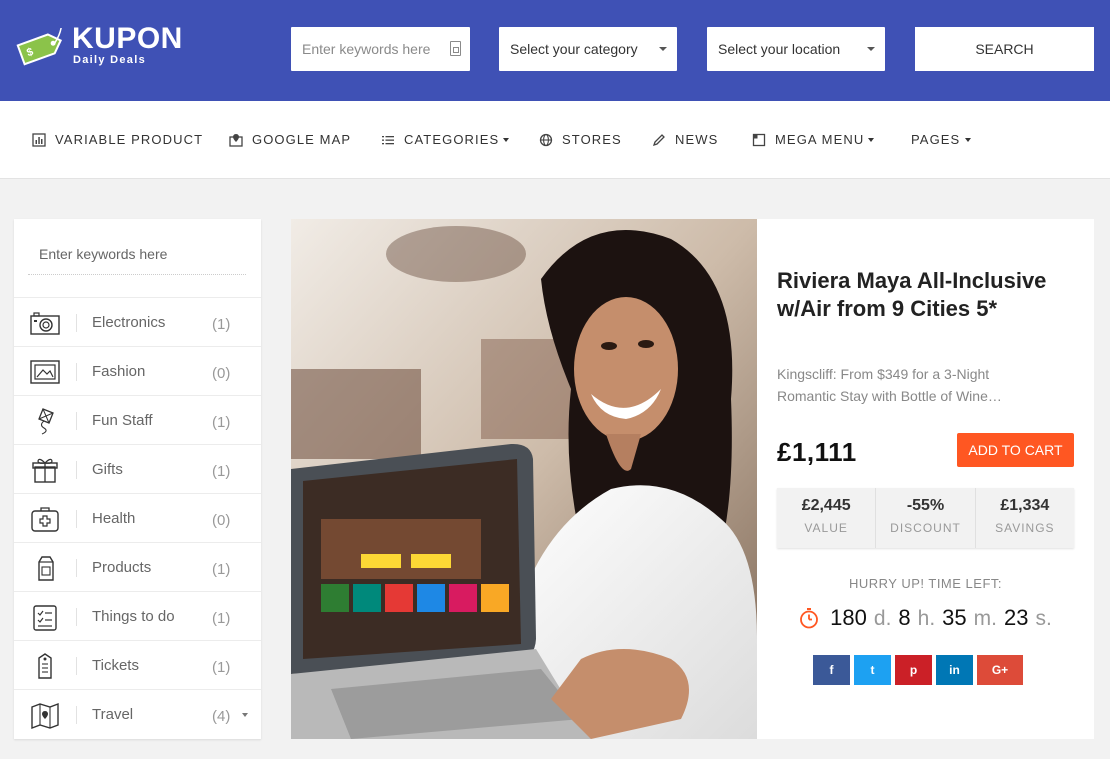 Image resolution: width=1110 pixels, height=759 pixels. I want to click on stat-label: SAVINGS, so click(1025, 528).